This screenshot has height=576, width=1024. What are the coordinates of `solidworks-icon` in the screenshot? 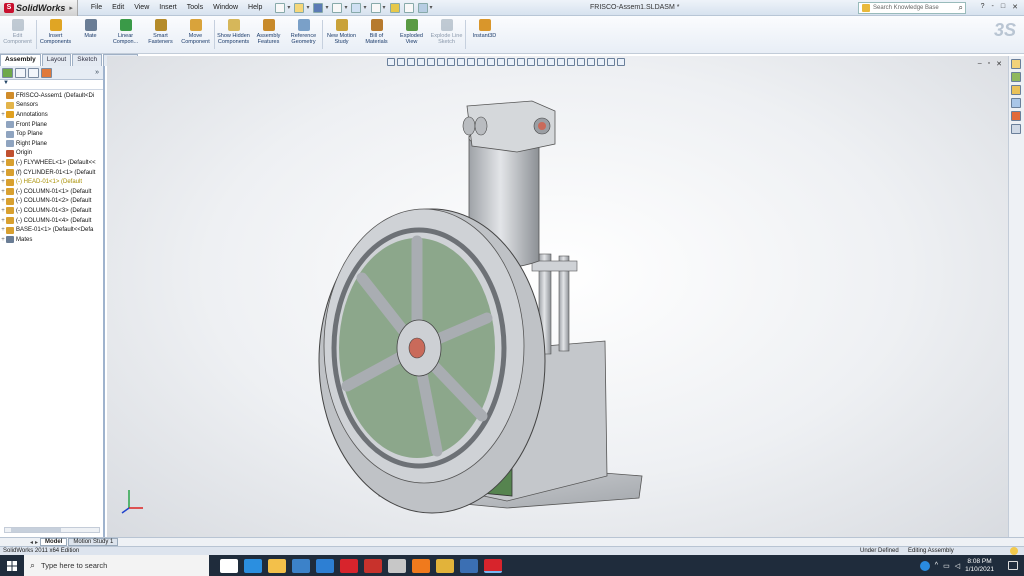 It's located at (349, 565).